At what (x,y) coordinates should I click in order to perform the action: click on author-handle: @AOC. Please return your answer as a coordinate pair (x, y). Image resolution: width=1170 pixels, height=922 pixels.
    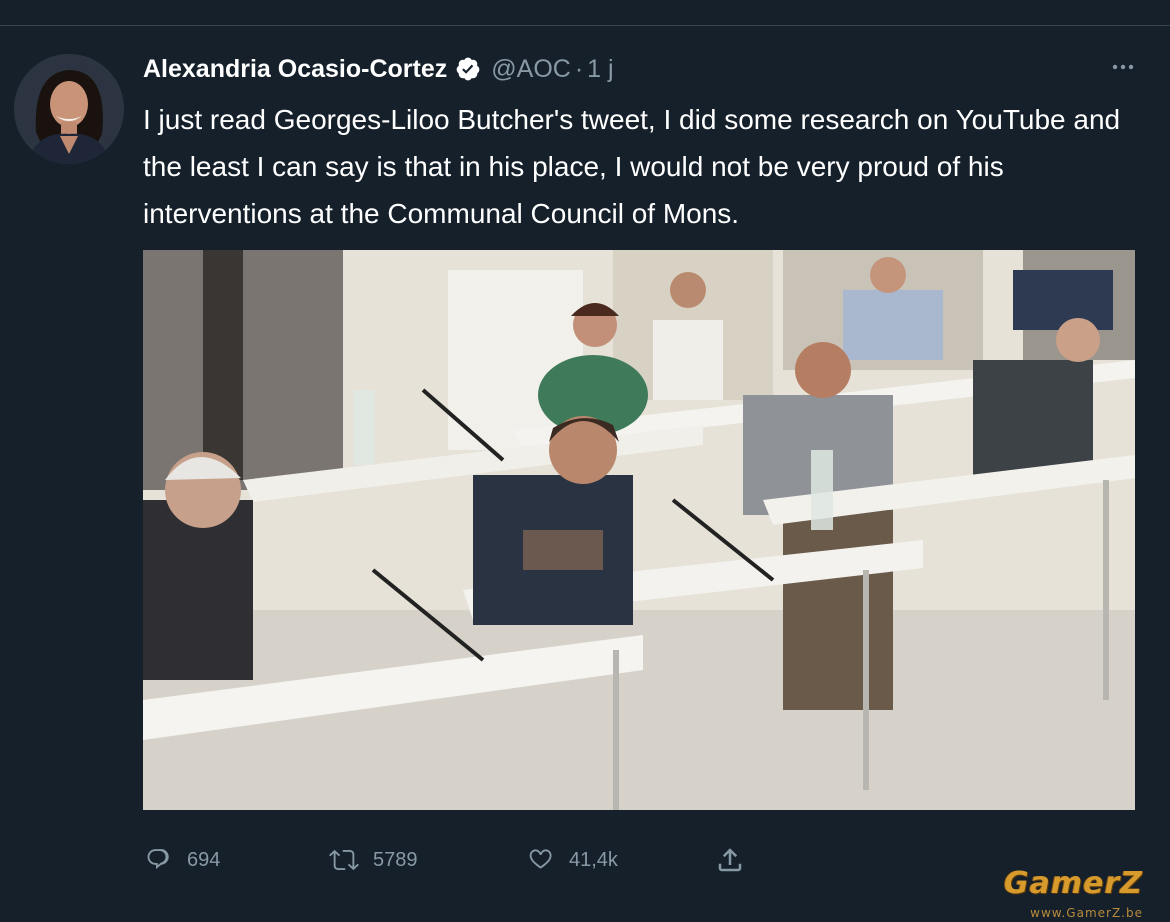
    Looking at the image, I should click on (531, 69).